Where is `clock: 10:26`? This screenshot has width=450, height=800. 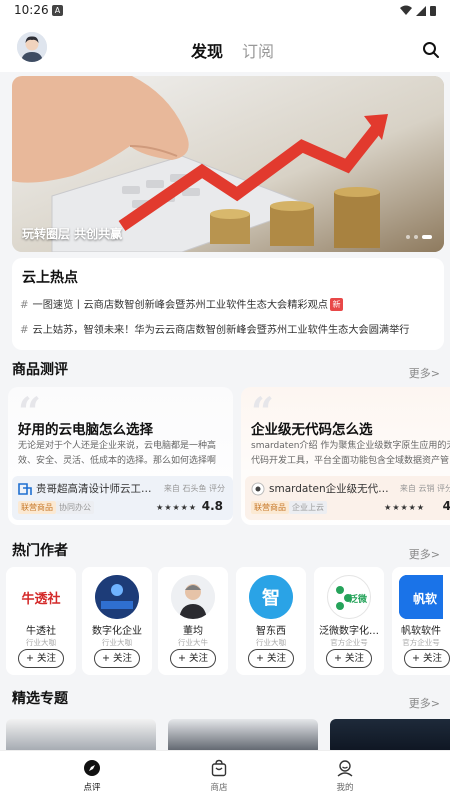
clock: 10:26 is located at coordinates (31, 10).